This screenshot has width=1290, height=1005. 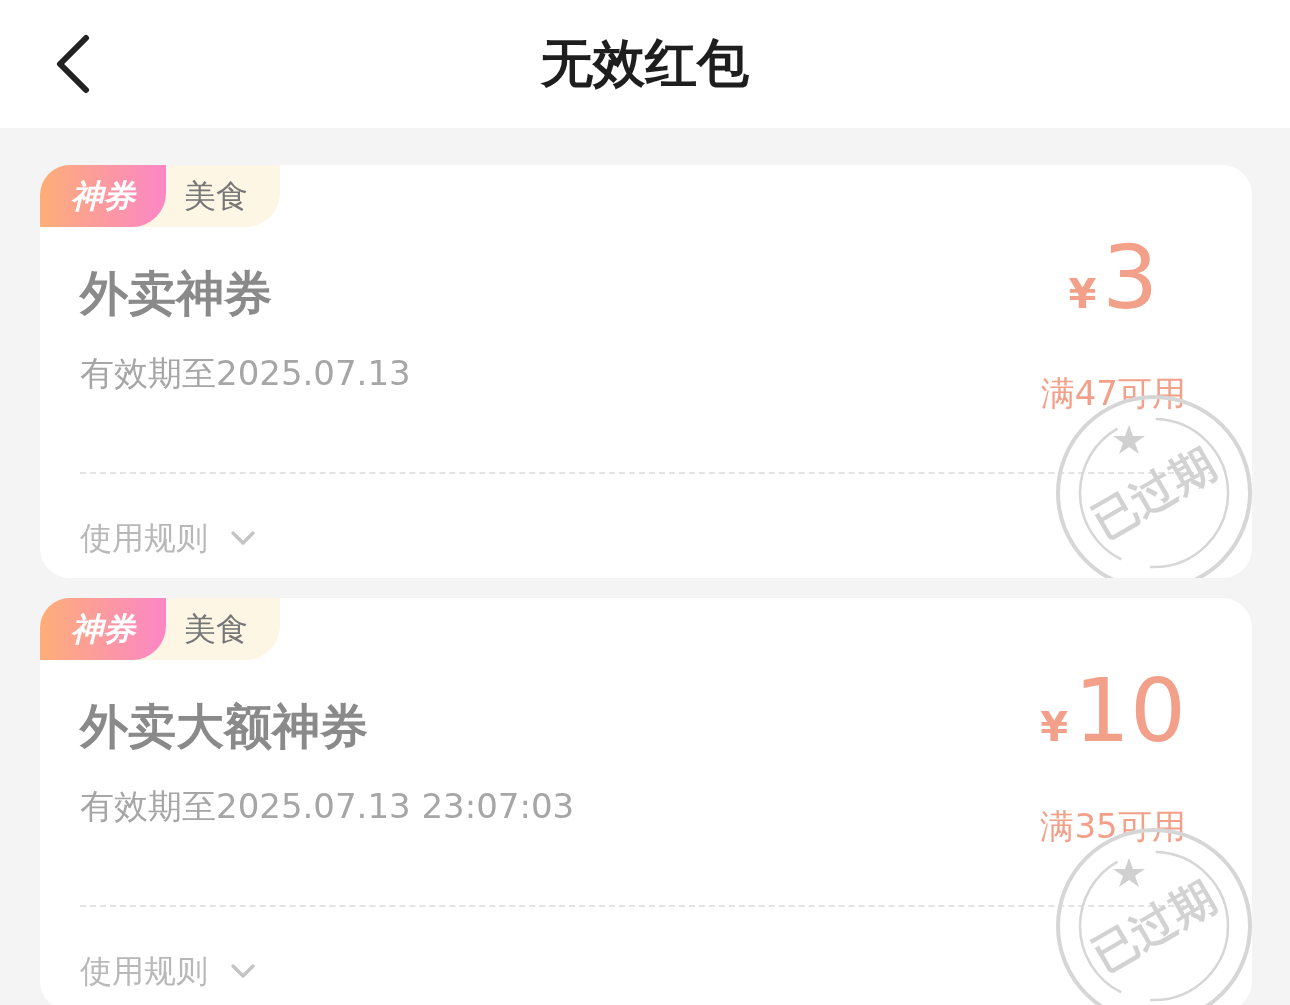 What do you see at coordinates (1130, 278) in the screenshot?
I see `amount-value: 3` at bounding box center [1130, 278].